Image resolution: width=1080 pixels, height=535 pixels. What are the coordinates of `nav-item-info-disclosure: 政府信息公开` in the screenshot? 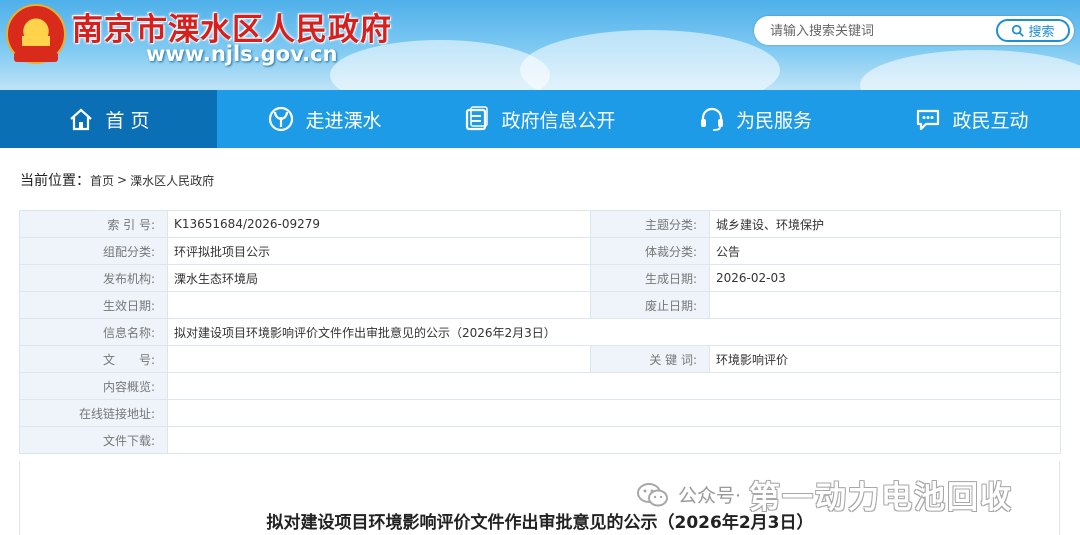 It's located at (539, 119).